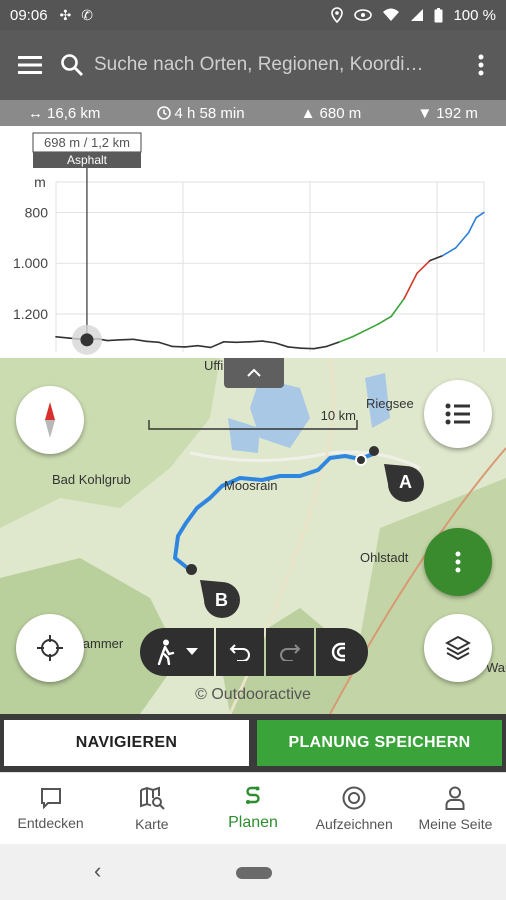 Image resolution: width=506 pixels, height=900 pixels. I want to click on redo-icon, so click(290, 652).